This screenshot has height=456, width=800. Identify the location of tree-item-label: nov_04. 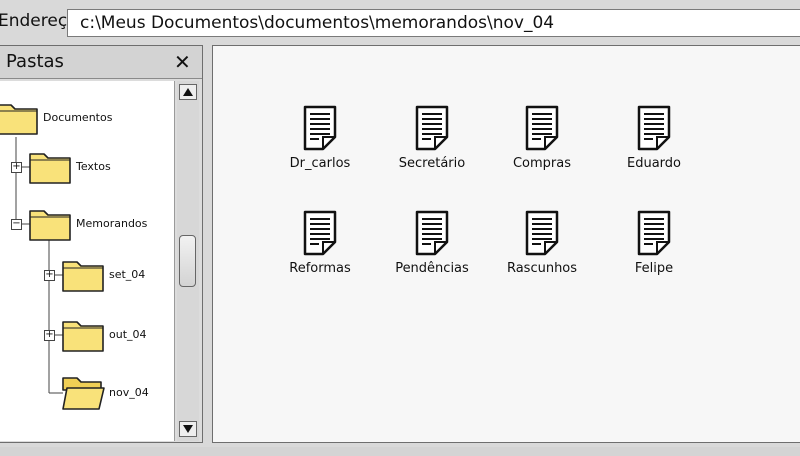
(129, 392).